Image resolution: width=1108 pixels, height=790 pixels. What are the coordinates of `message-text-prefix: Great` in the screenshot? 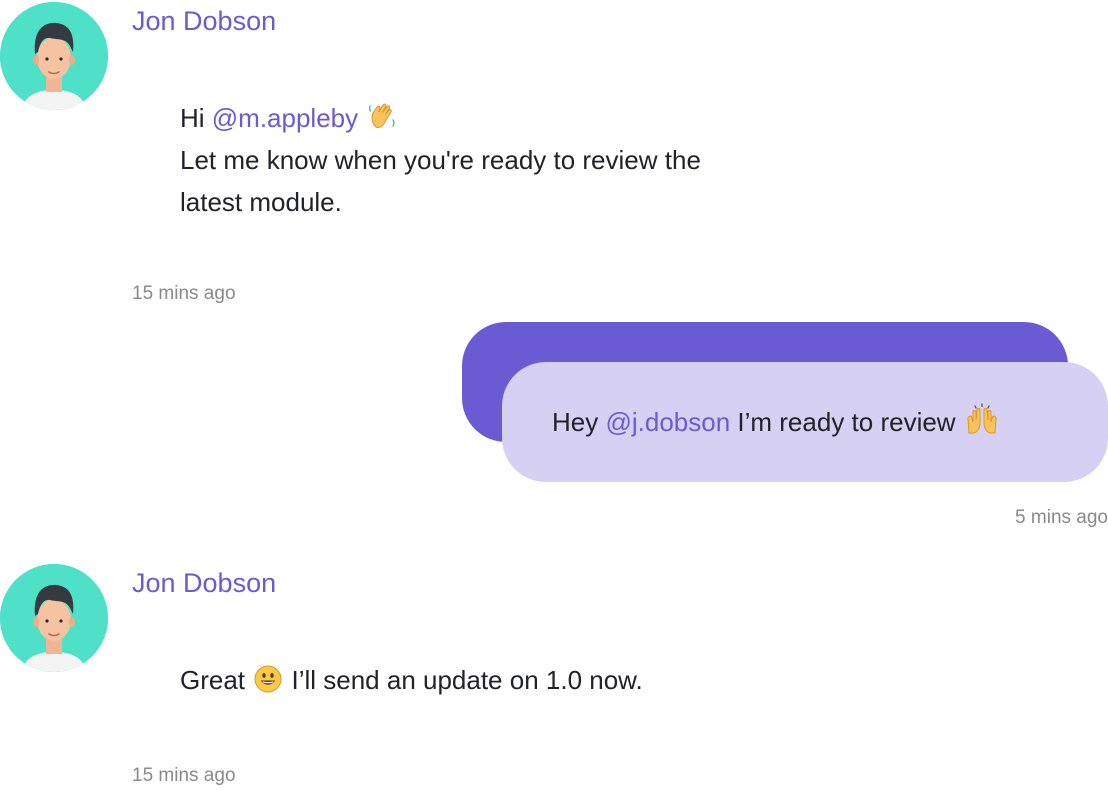 It's located at (216, 680).